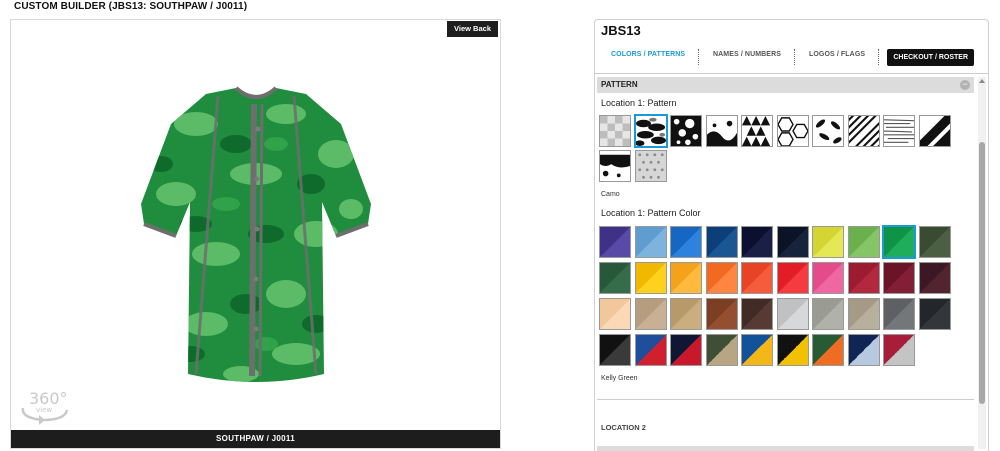  I want to click on tab-names-numbers: NAMES / NUMBERS, so click(747, 54).